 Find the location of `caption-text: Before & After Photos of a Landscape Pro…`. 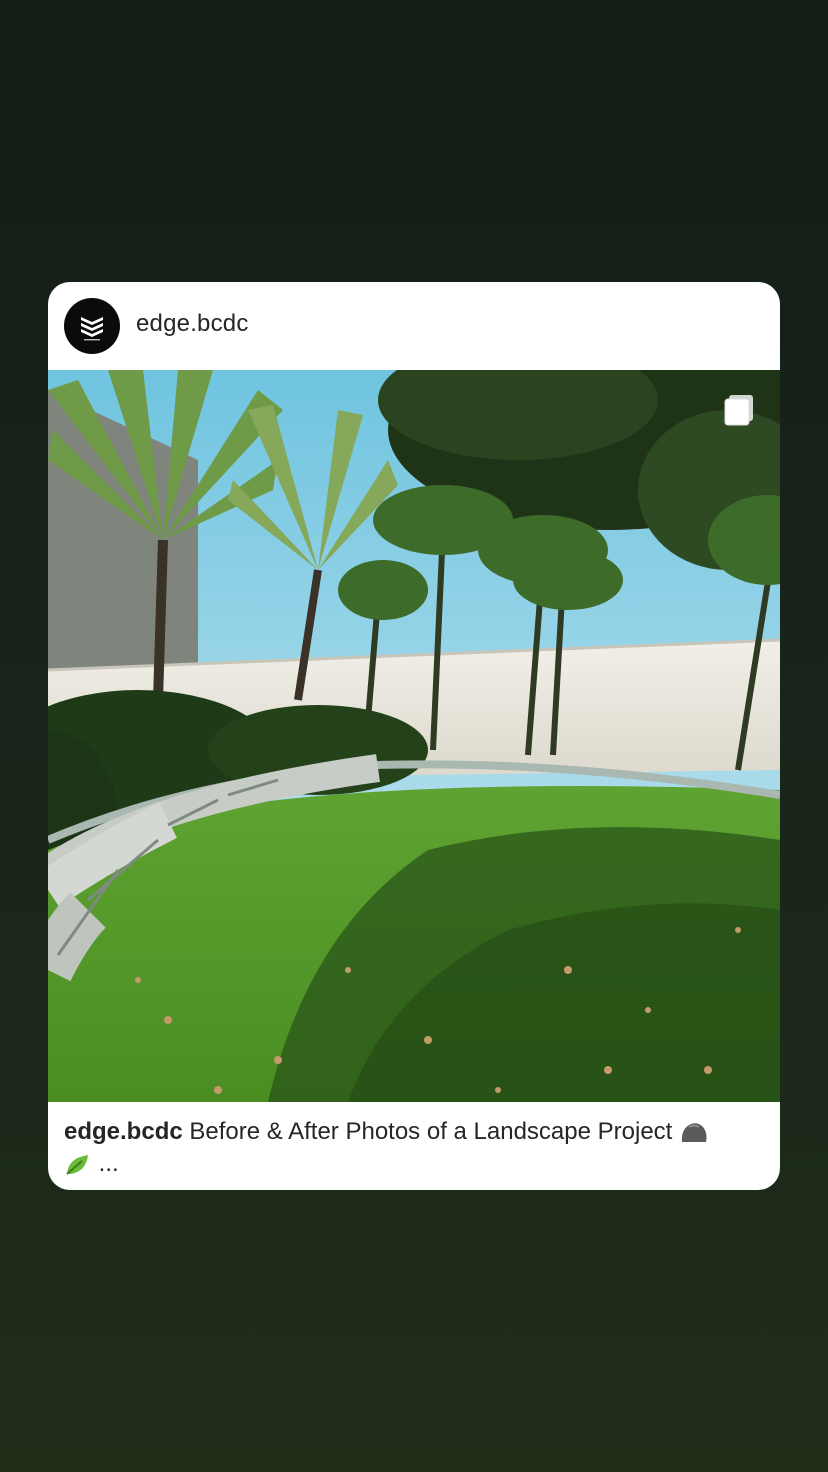

caption-text: Before & After Photos of a Landscape Pro… is located at coordinates (431, 1131).